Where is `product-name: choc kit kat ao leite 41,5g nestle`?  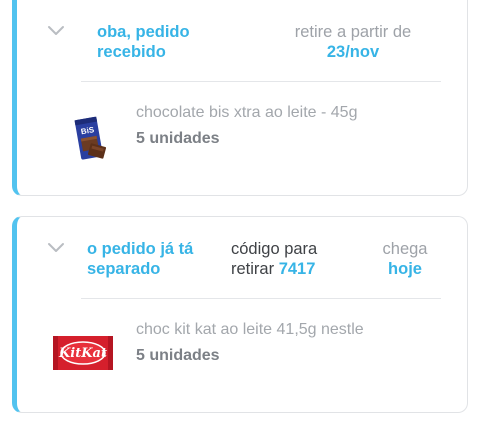
product-name: choc kit kat ao leite 41,5g nestle is located at coordinates (250, 329).